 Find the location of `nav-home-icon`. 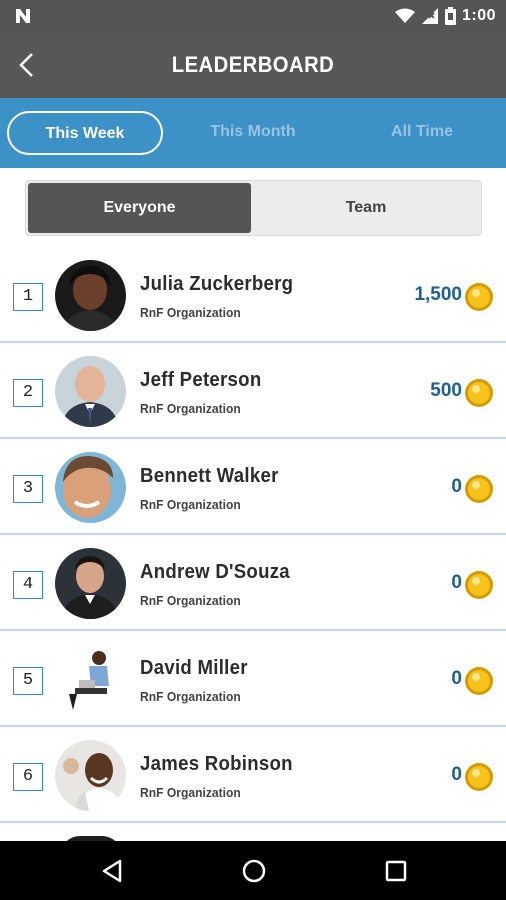

nav-home-icon is located at coordinates (254, 871).